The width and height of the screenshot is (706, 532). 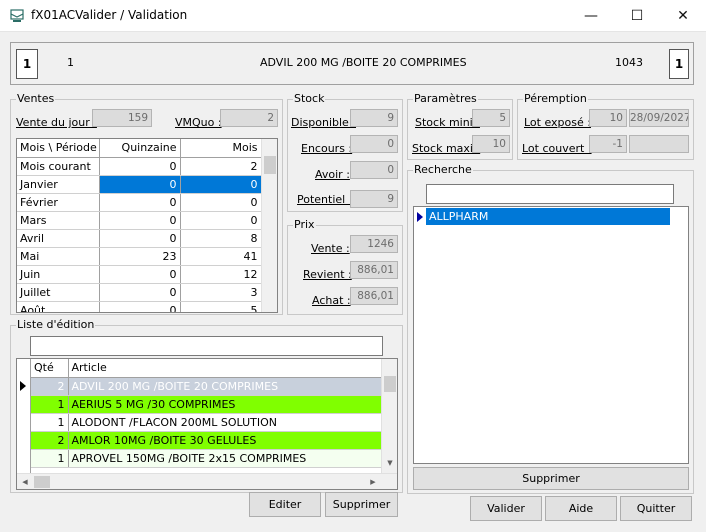 I want to click on table-row: Juin 0 12, so click(x=139, y=274).